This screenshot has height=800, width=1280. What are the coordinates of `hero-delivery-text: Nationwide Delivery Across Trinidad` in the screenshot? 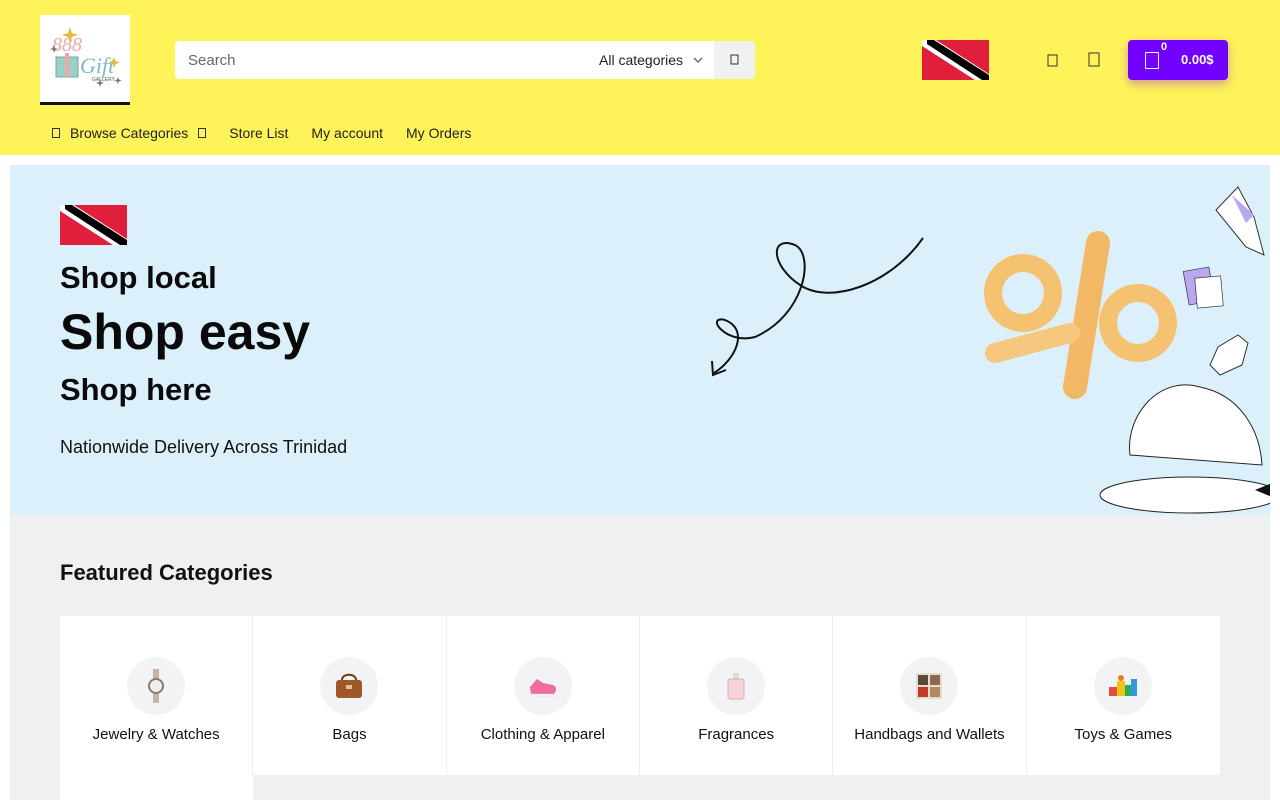 It's located at (204, 447).